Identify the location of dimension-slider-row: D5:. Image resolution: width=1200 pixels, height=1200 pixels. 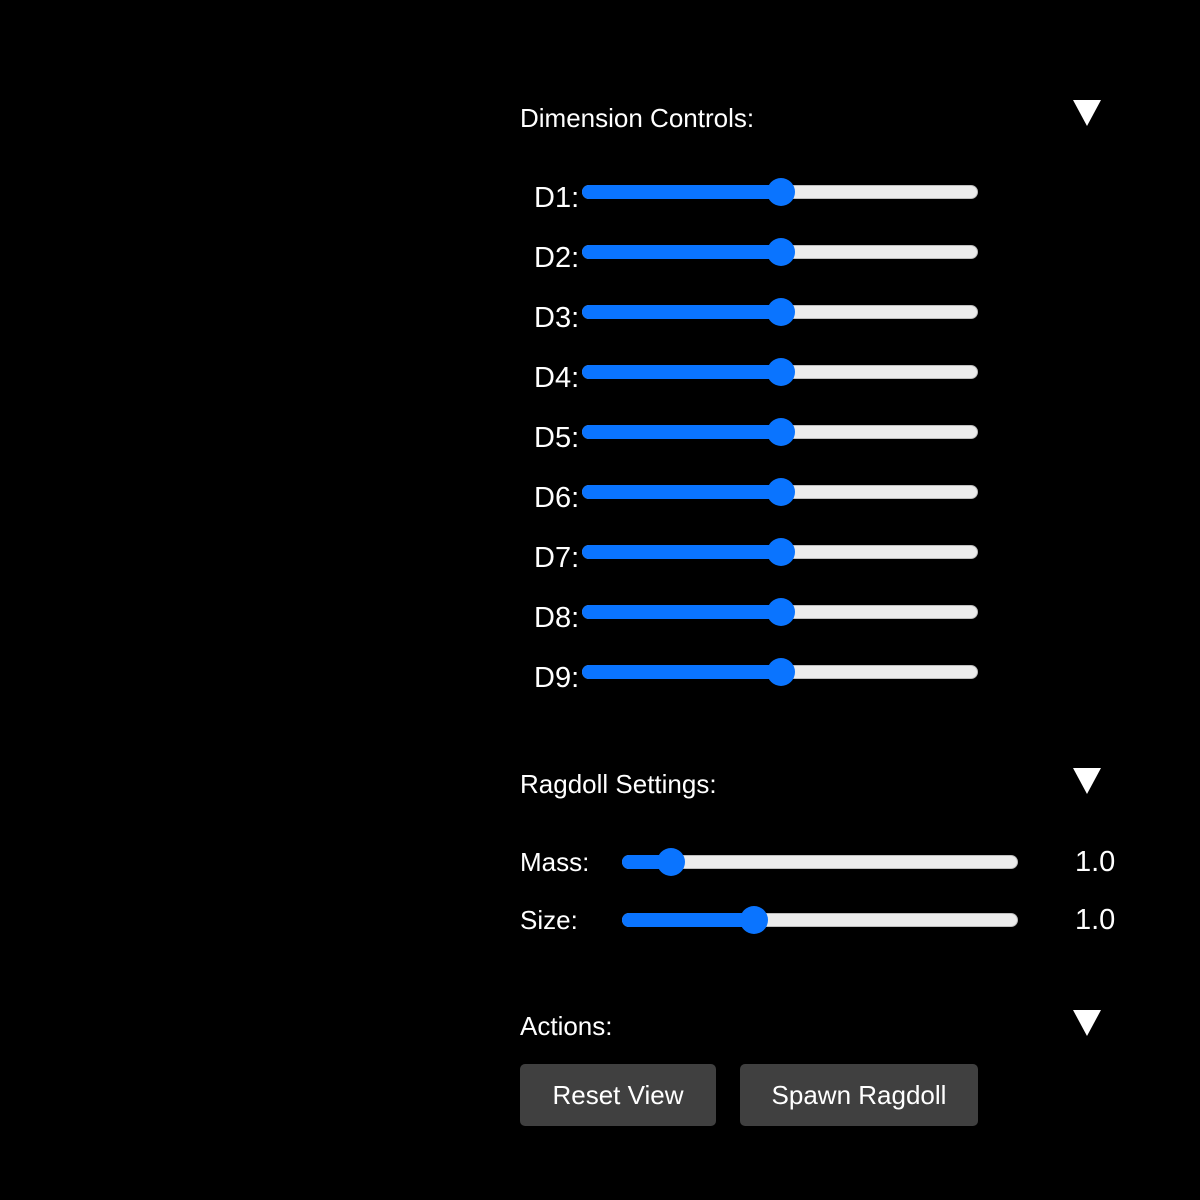
(760, 433).